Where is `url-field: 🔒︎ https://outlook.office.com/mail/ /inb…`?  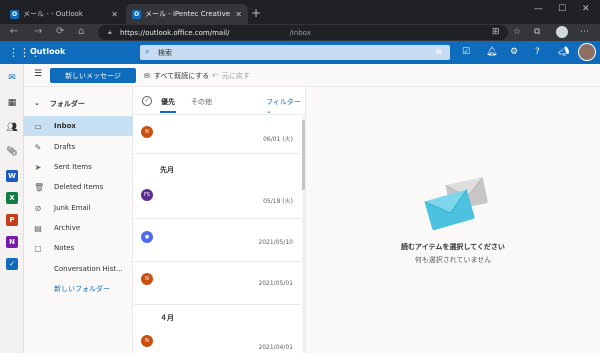 url-field: 🔒︎ https://outlook.office.com/mail/ /inb… is located at coordinates (303, 32).